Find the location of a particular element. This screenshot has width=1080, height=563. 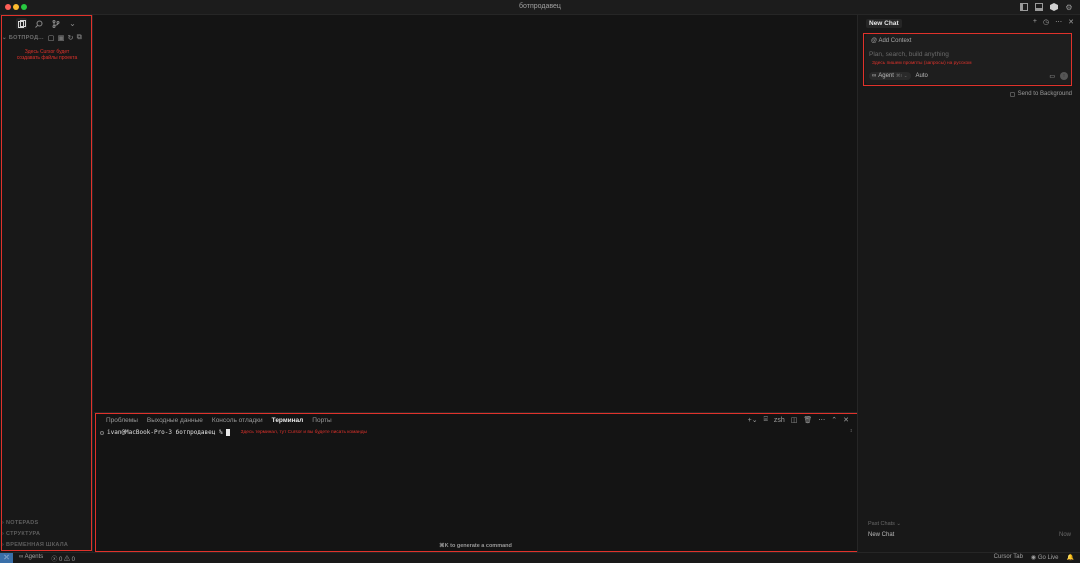

model-selector: Auto is located at coordinates (922, 76).